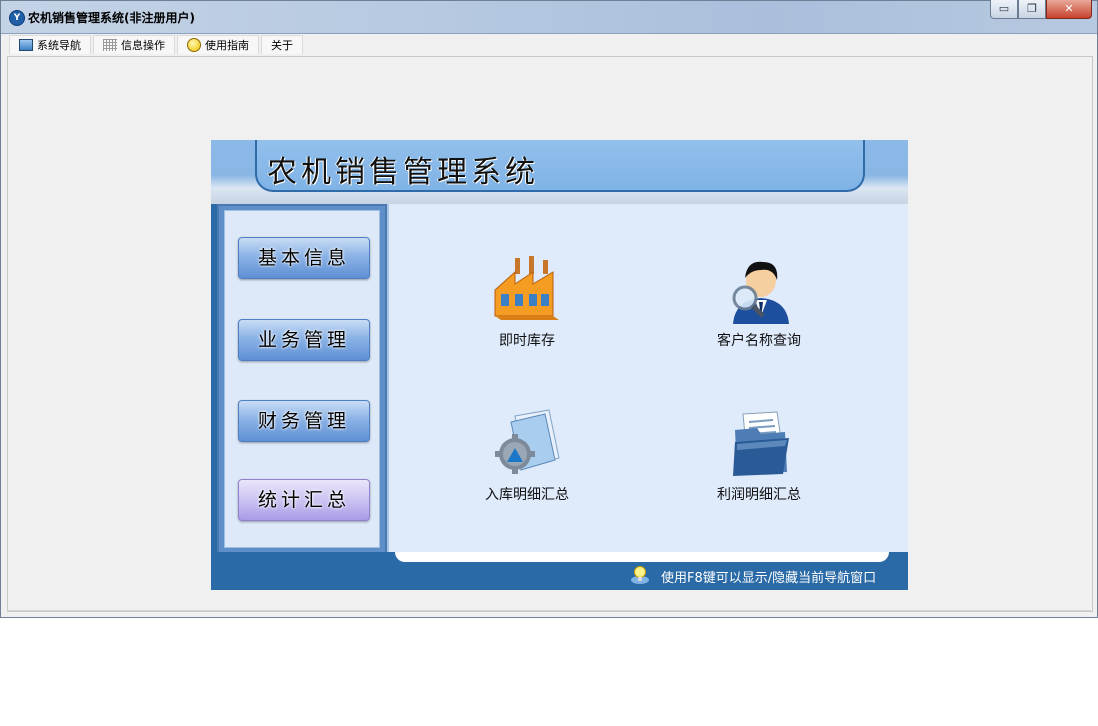  Describe the element at coordinates (759, 341) in the screenshot. I see `tile-label: 客户名称查询` at that location.